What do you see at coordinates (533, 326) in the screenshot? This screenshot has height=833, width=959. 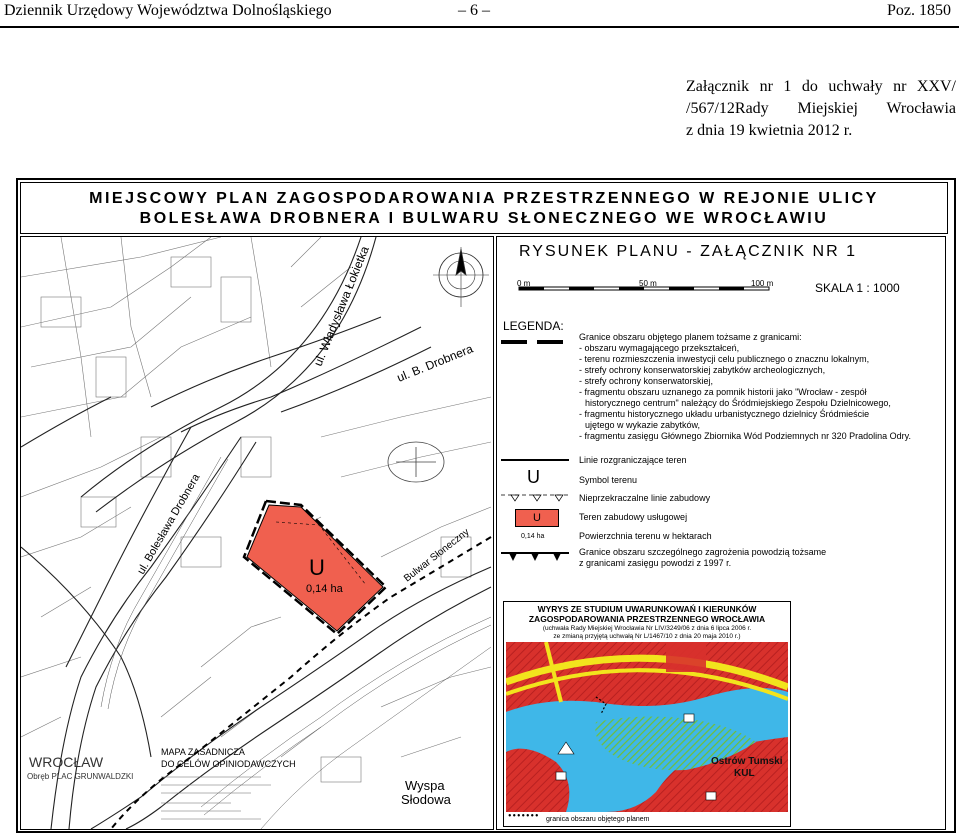 I see `legend-heading: LEGENDA:` at bounding box center [533, 326].